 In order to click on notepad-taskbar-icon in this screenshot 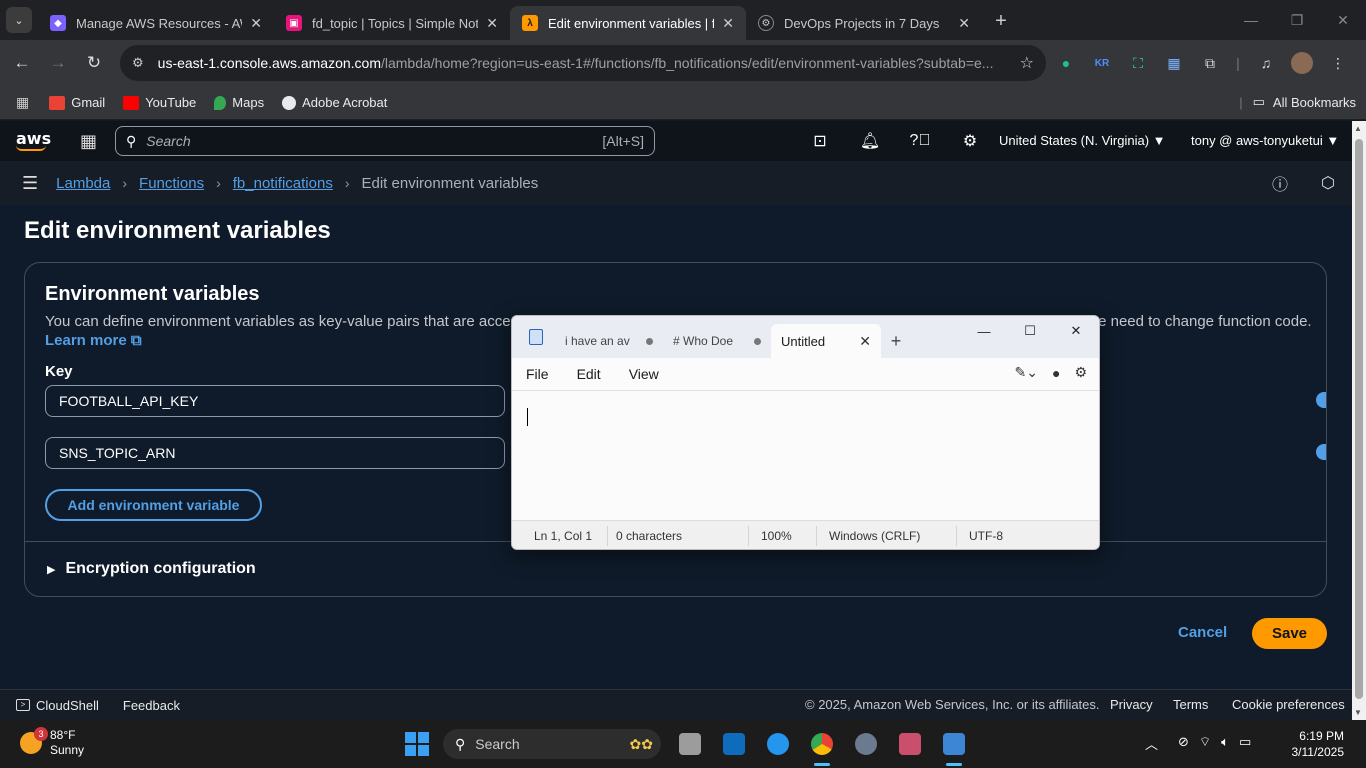, I will do `click(954, 746)`.